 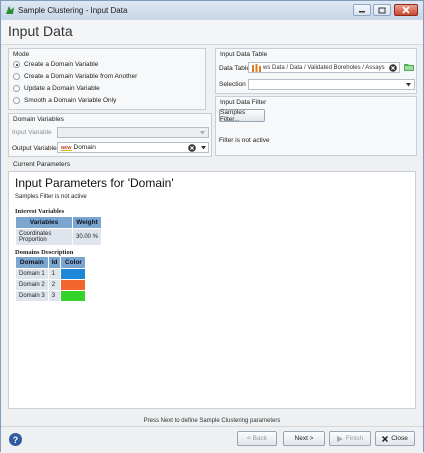 What do you see at coordinates (243, 102) in the screenshot?
I see `input-data-filter-title: Input Data Filter` at bounding box center [243, 102].